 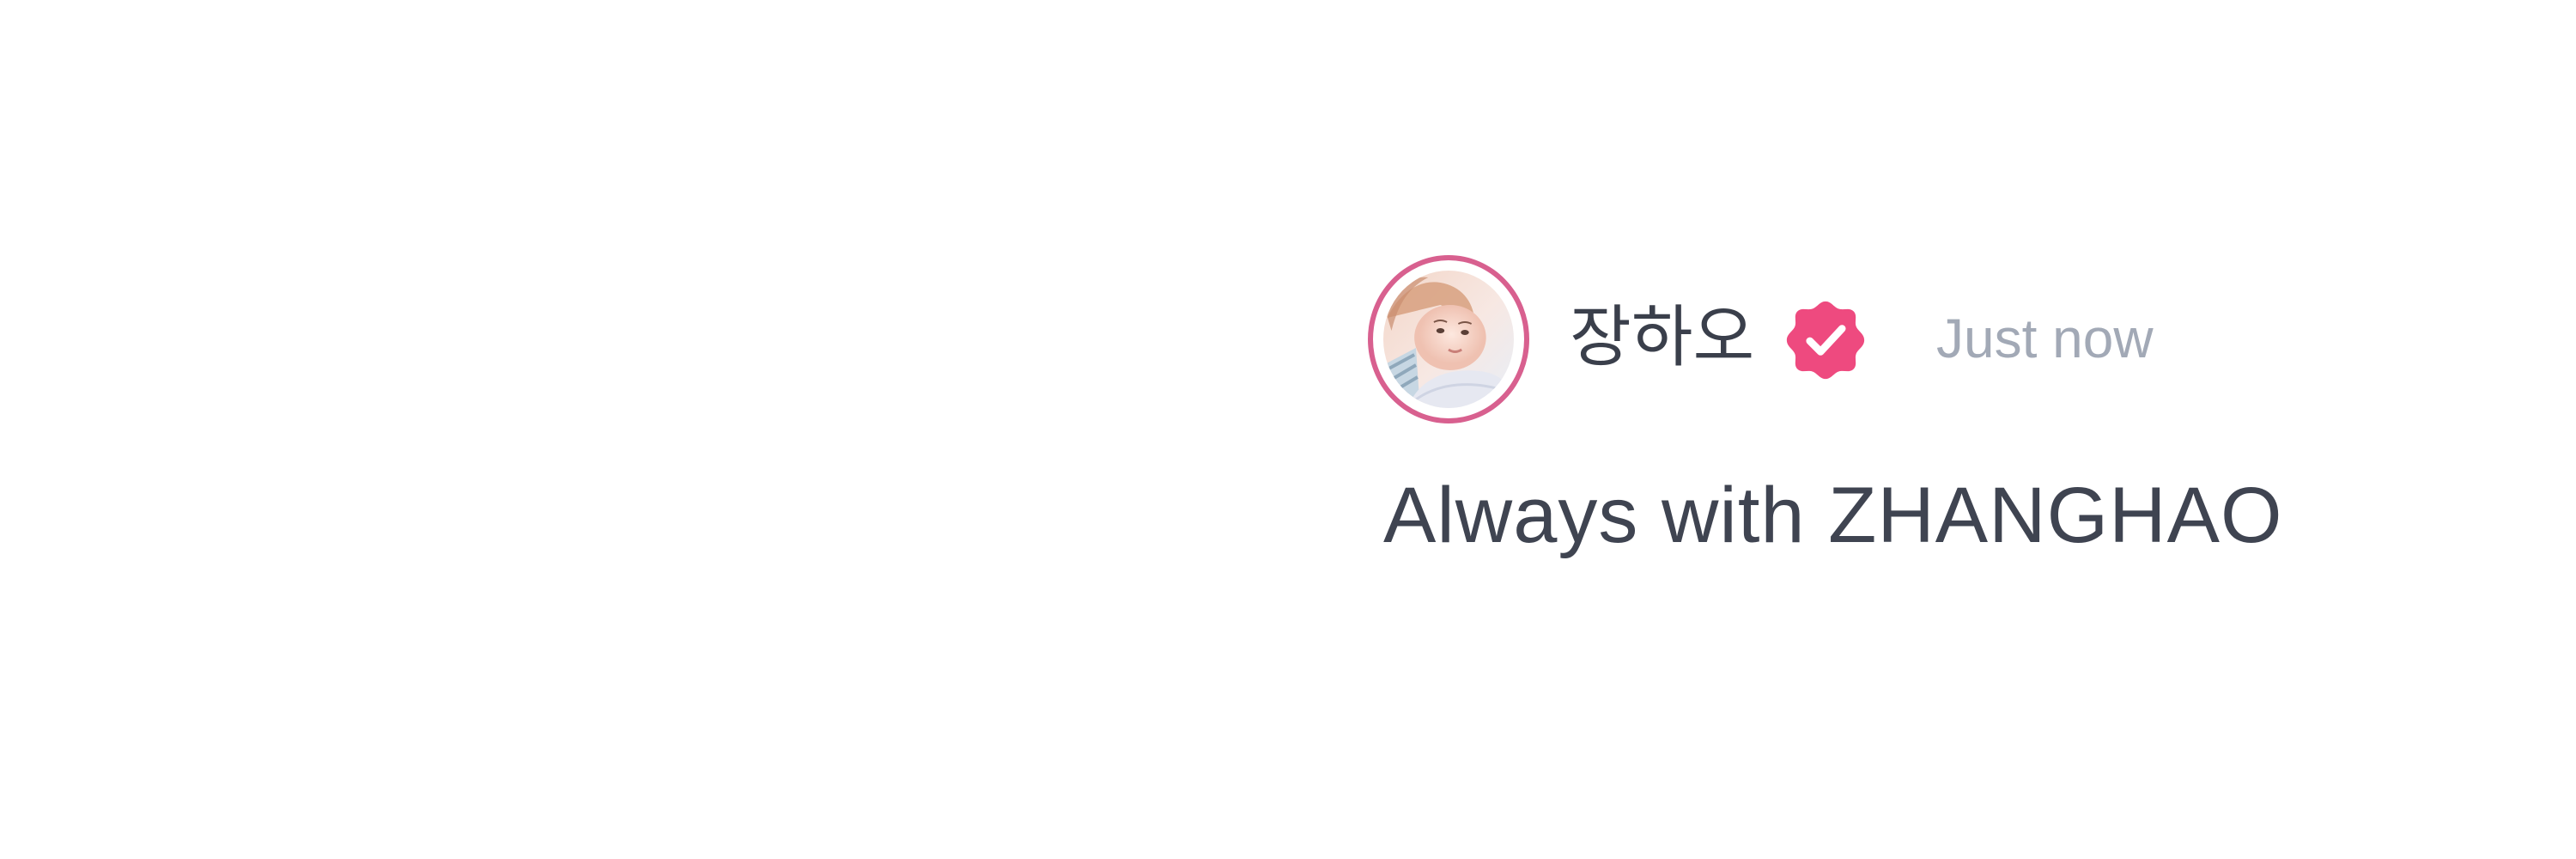 What do you see at coordinates (1833, 516) in the screenshot?
I see `post-text: Always with ZHANGHAO` at bounding box center [1833, 516].